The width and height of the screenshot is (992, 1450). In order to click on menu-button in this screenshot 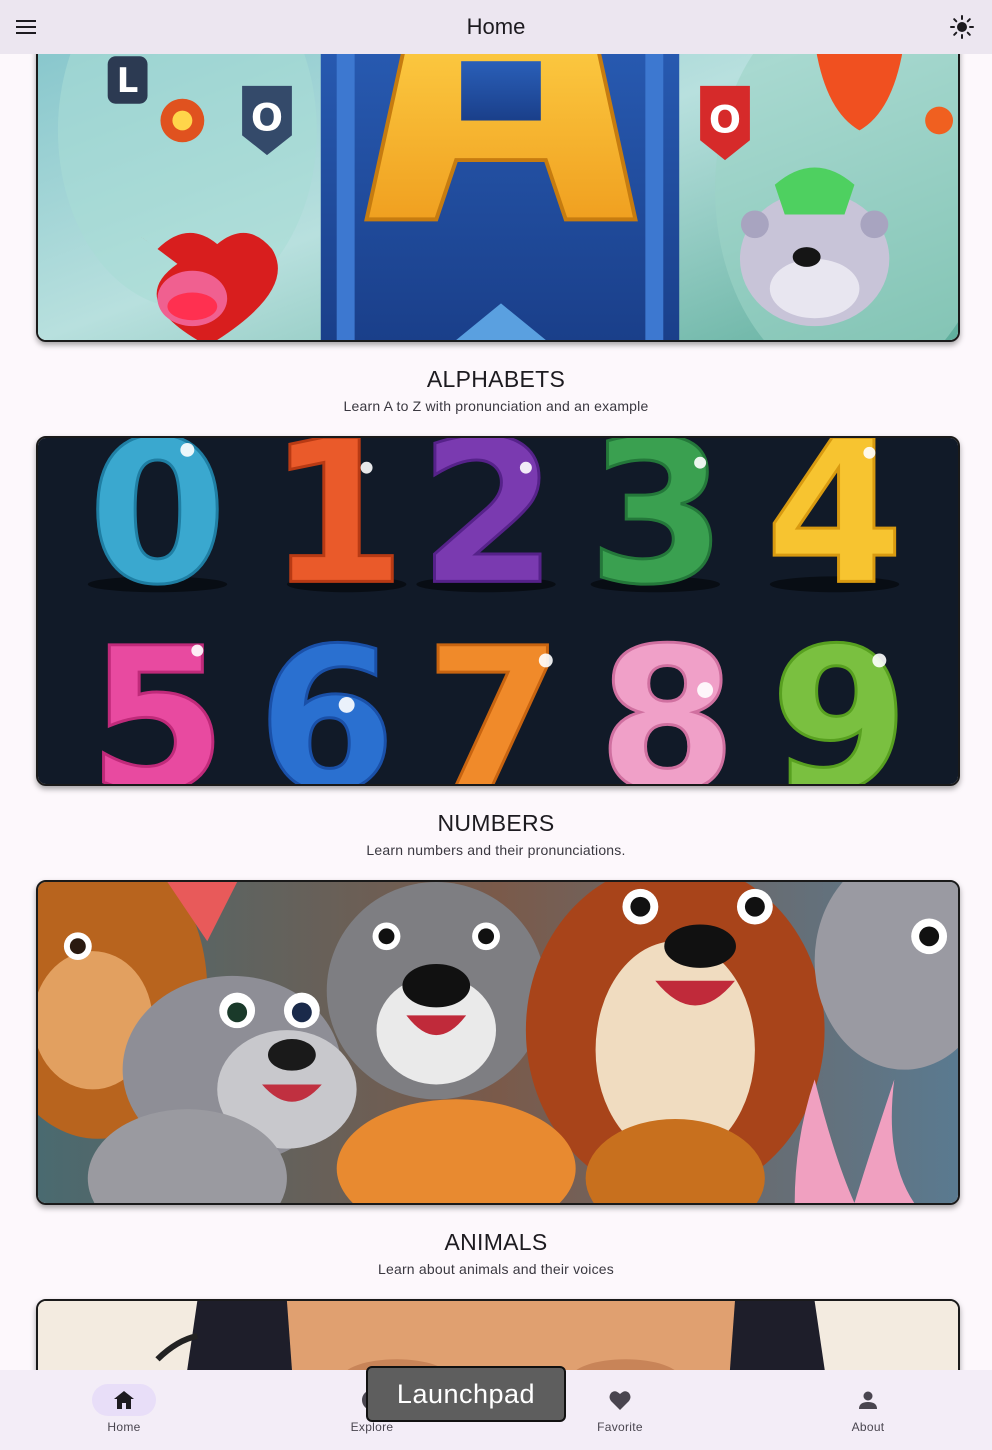, I will do `click(26, 27)`.